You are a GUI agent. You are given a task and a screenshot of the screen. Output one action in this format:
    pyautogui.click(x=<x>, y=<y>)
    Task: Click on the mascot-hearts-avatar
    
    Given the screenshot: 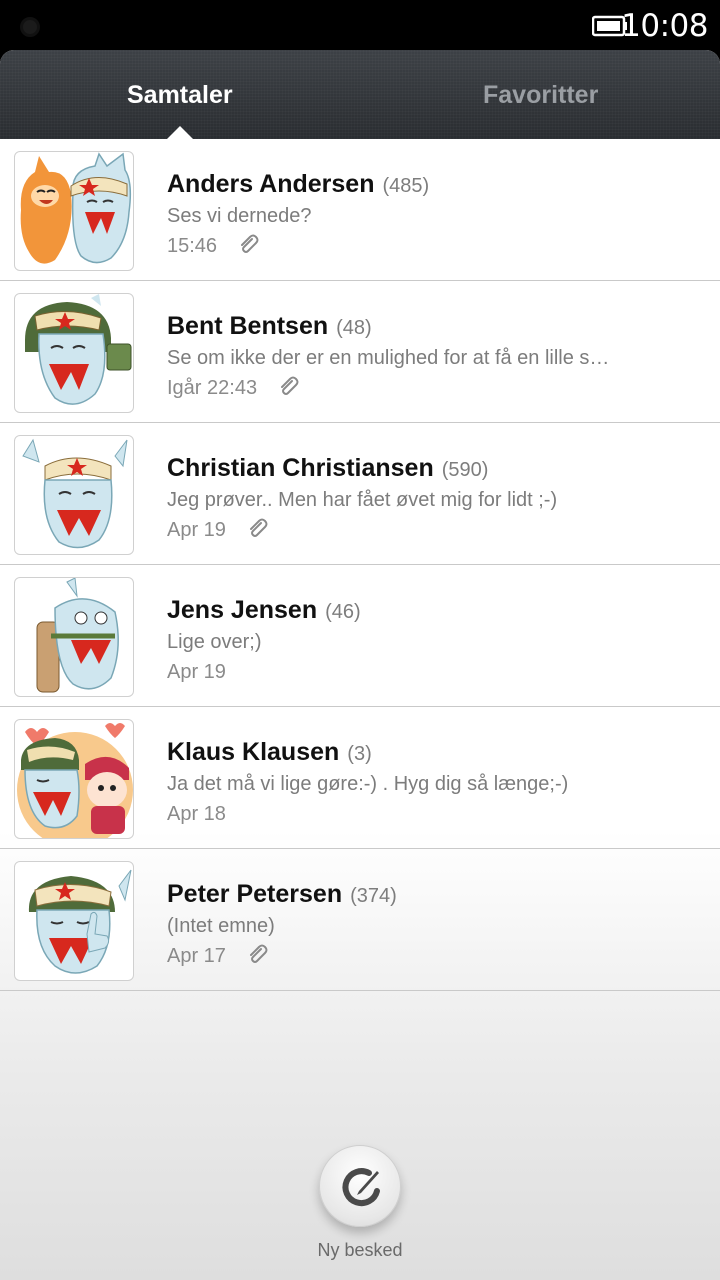 What is the action you would take?
    pyautogui.click(x=74, y=779)
    